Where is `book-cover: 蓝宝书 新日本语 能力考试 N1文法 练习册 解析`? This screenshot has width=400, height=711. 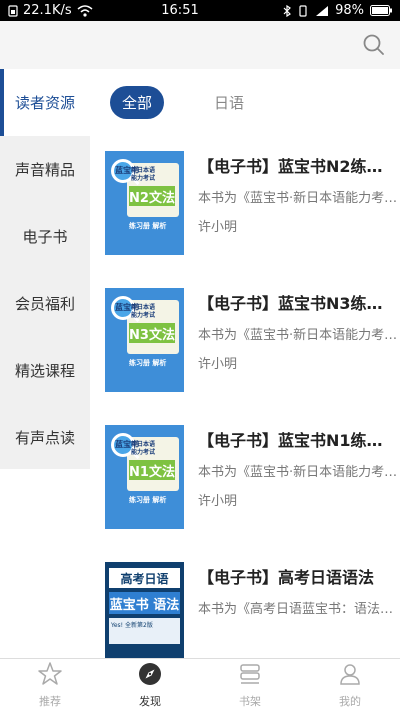 book-cover: 蓝宝书 新日本语 能力考试 N1文法 练习册 解析 is located at coordinates (144, 477).